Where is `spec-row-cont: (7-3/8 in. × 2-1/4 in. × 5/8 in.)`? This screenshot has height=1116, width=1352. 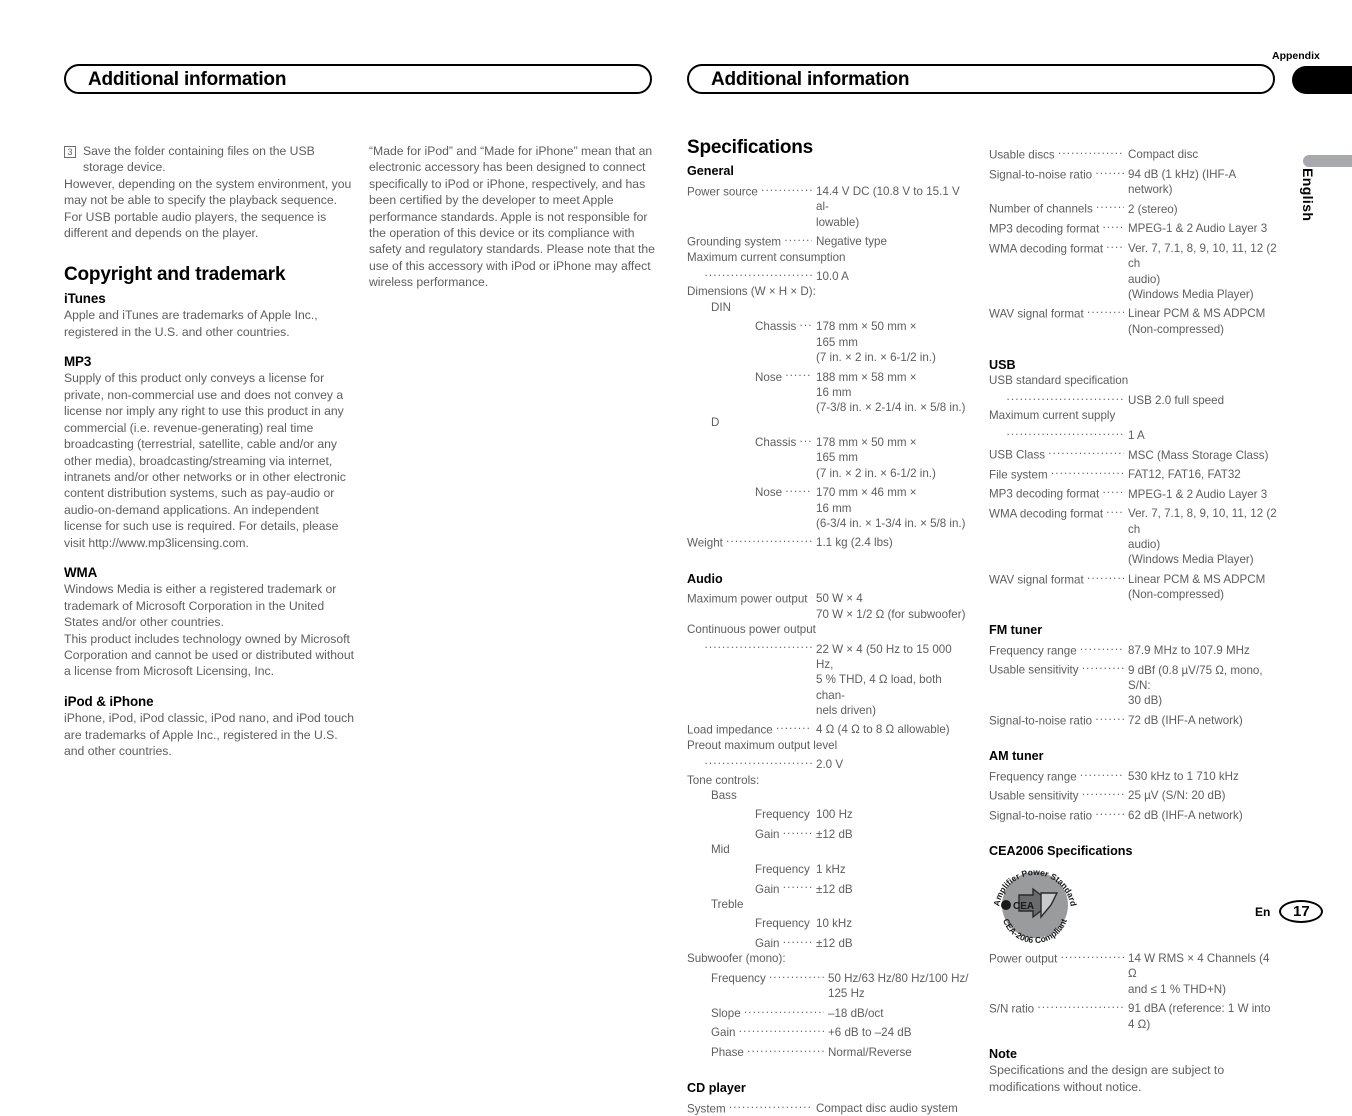 spec-row-cont: (7-3/8 in. × 2-1/4 in. × 5/8 in.) is located at coordinates (829, 407).